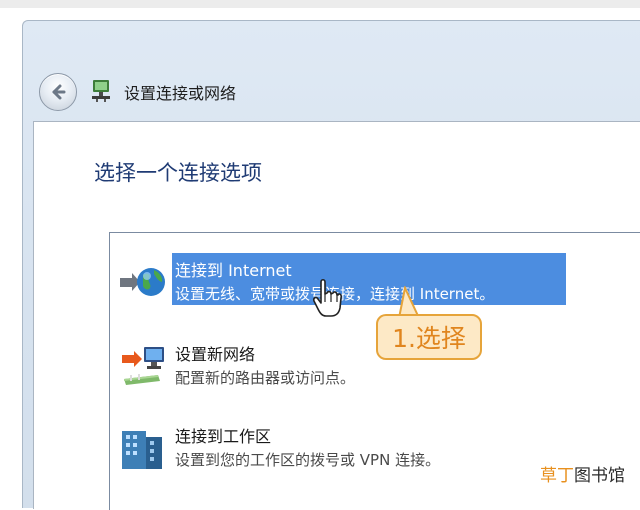  I want to click on back-arrow-icon, so click(59, 92).